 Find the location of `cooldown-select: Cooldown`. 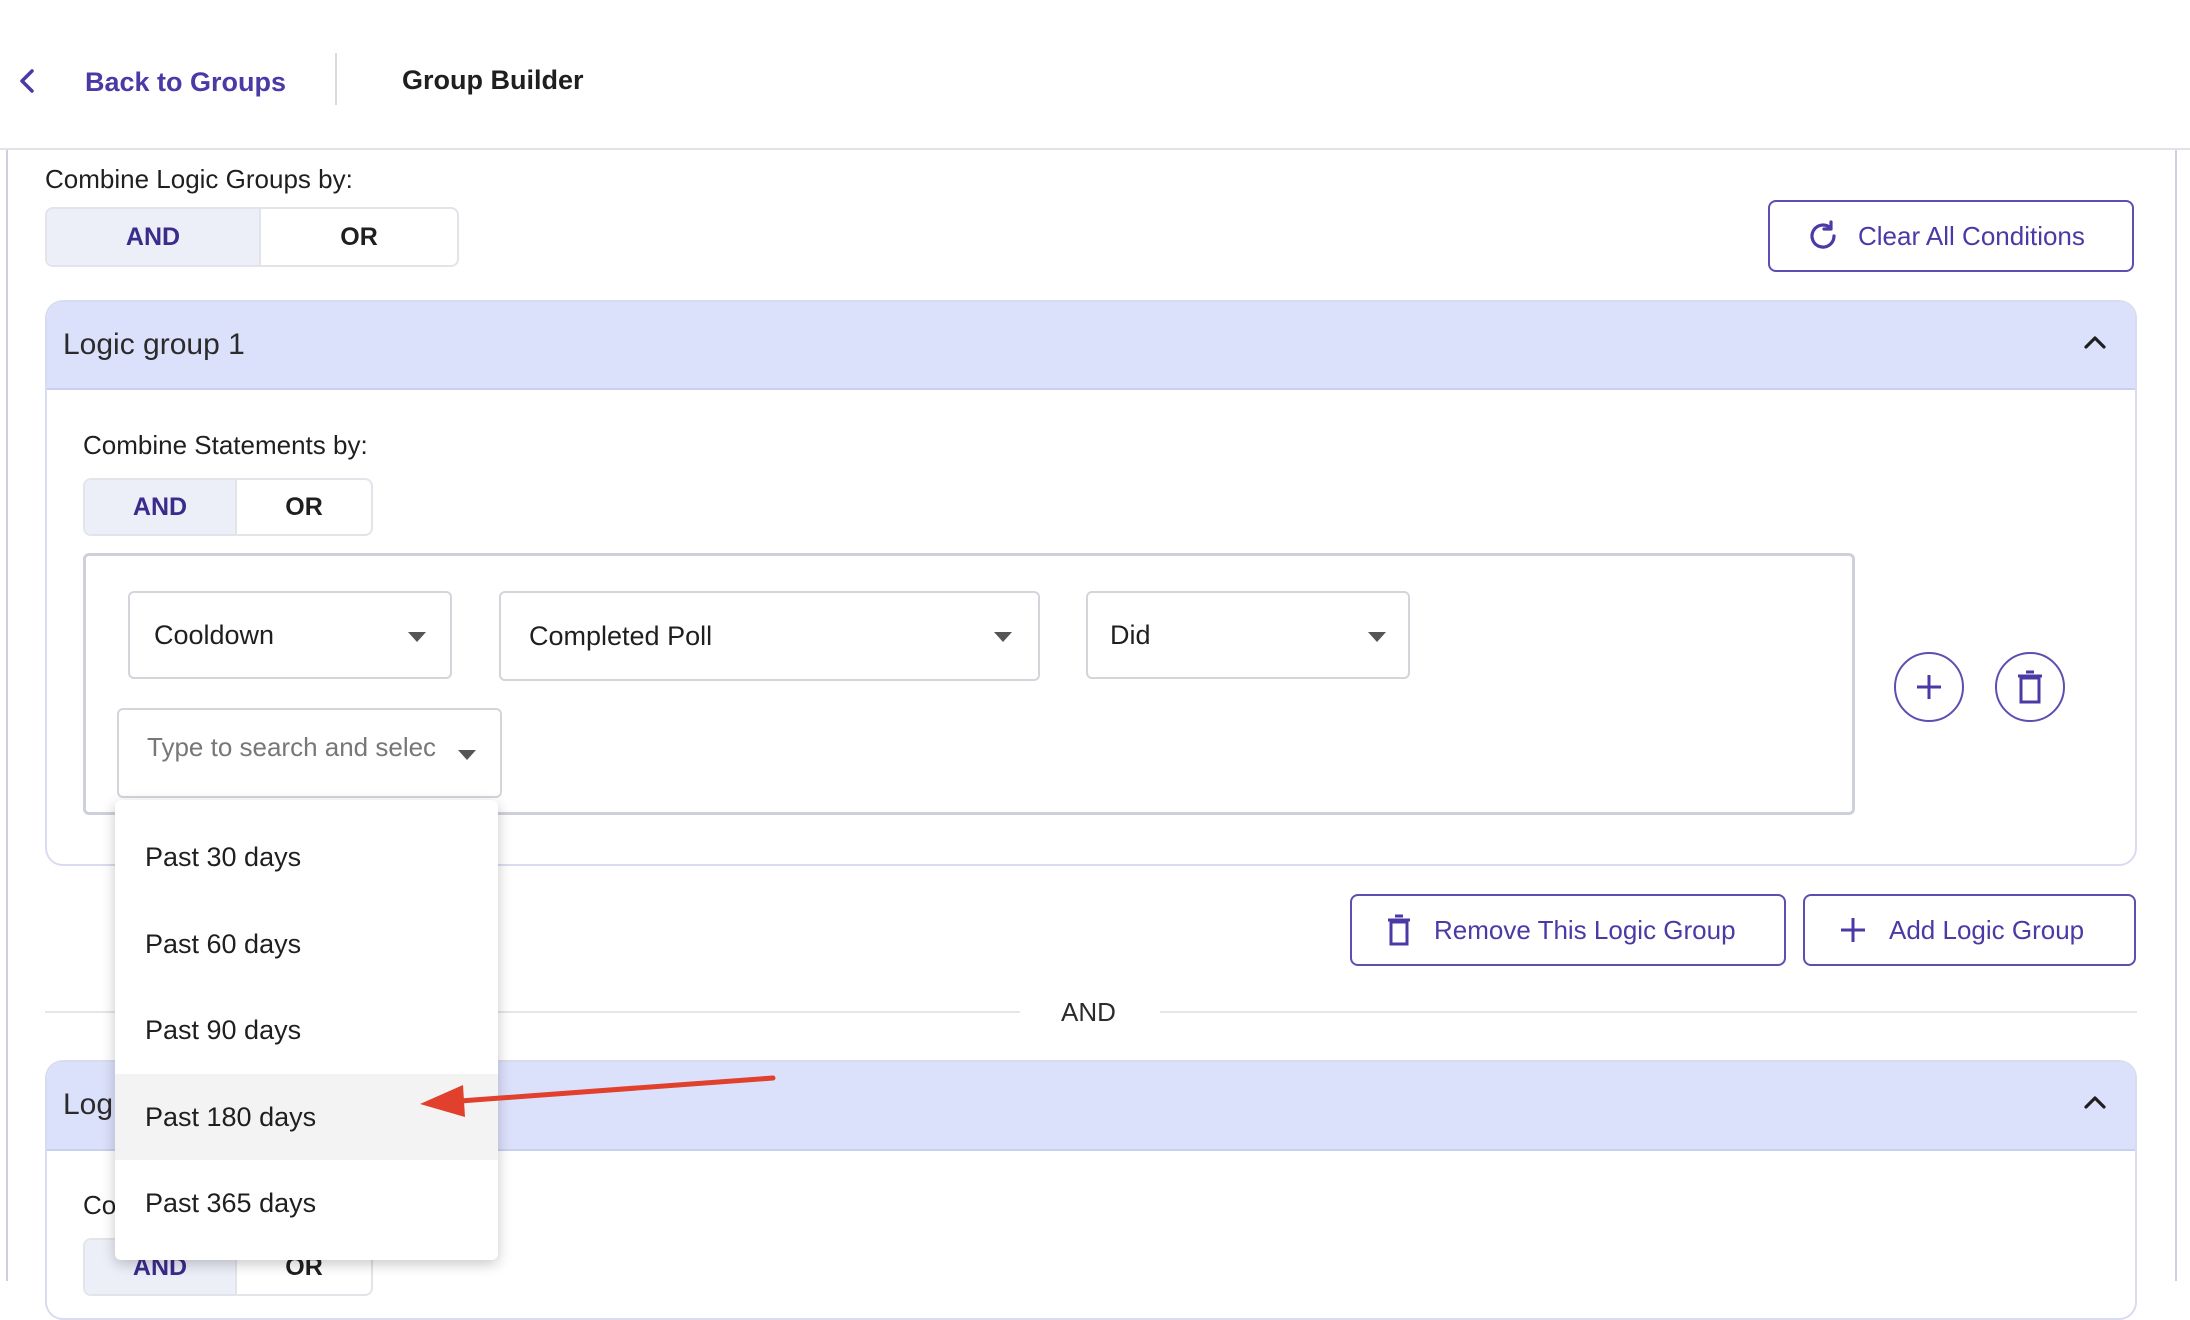

cooldown-select: Cooldown is located at coordinates (290, 635).